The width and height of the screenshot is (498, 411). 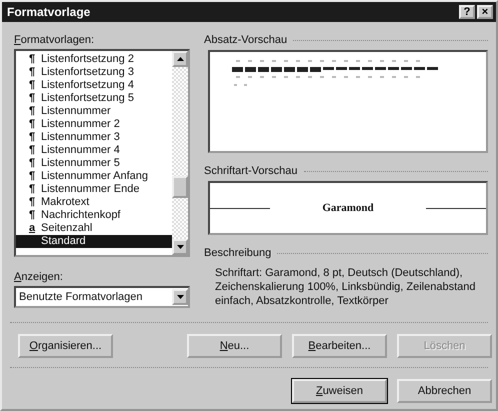 I want to click on style-name: Makrotext, so click(x=65, y=202).